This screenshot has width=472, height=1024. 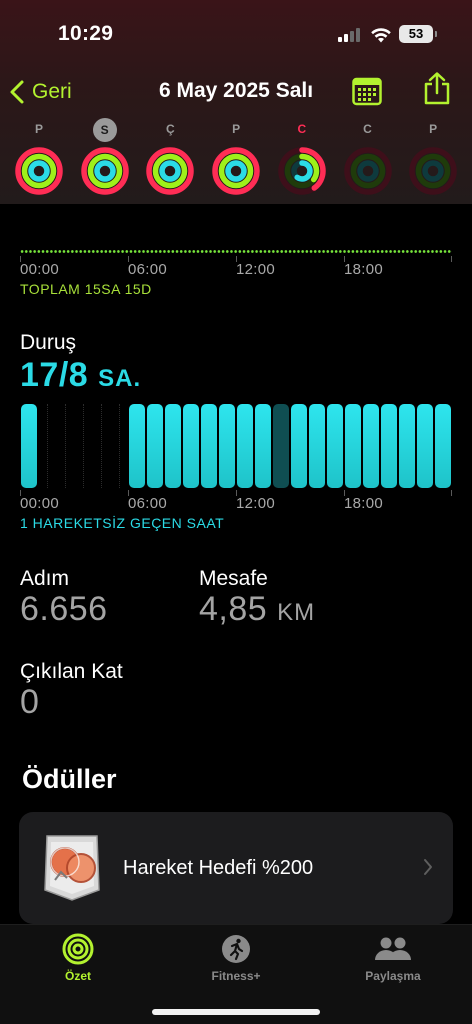 I want to click on day-3: P, so click(x=236, y=158).